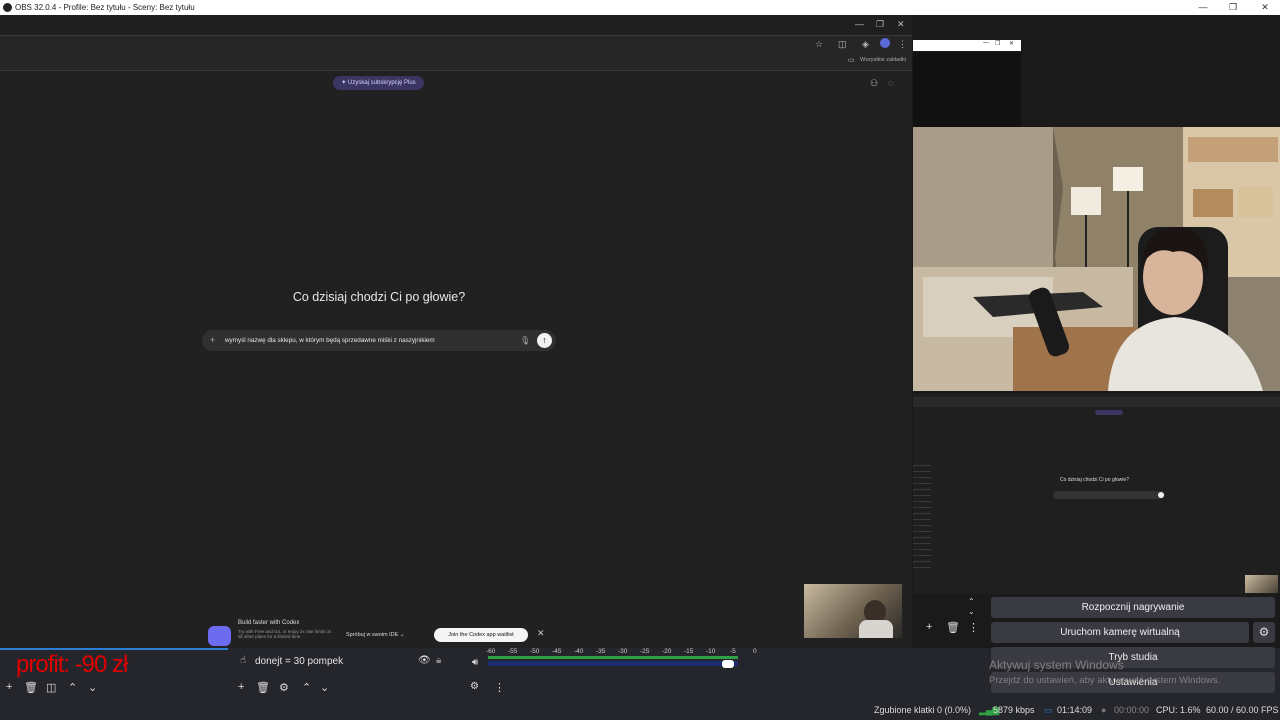 This screenshot has width=1280, height=720. What do you see at coordinates (324, 687) in the screenshot?
I see `move-source-down-button: ⌄` at bounding box center [324, 687].